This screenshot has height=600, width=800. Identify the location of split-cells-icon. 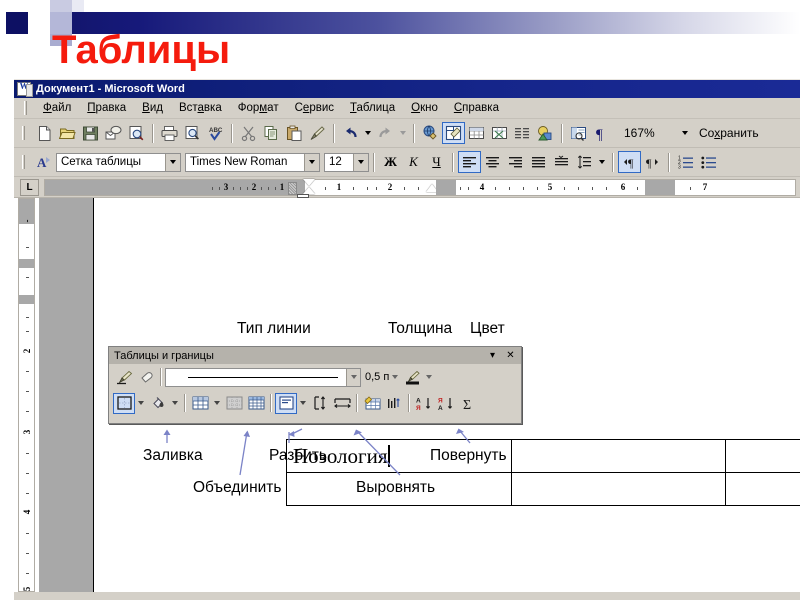
(256, 403).